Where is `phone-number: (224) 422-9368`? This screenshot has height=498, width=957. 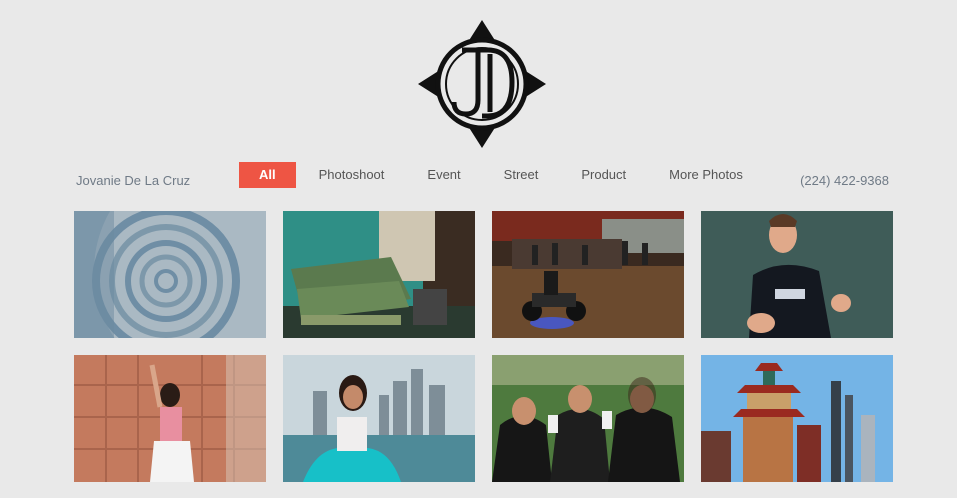 phone-number: (224) 422-9368 is located at coordinates (844, 180).